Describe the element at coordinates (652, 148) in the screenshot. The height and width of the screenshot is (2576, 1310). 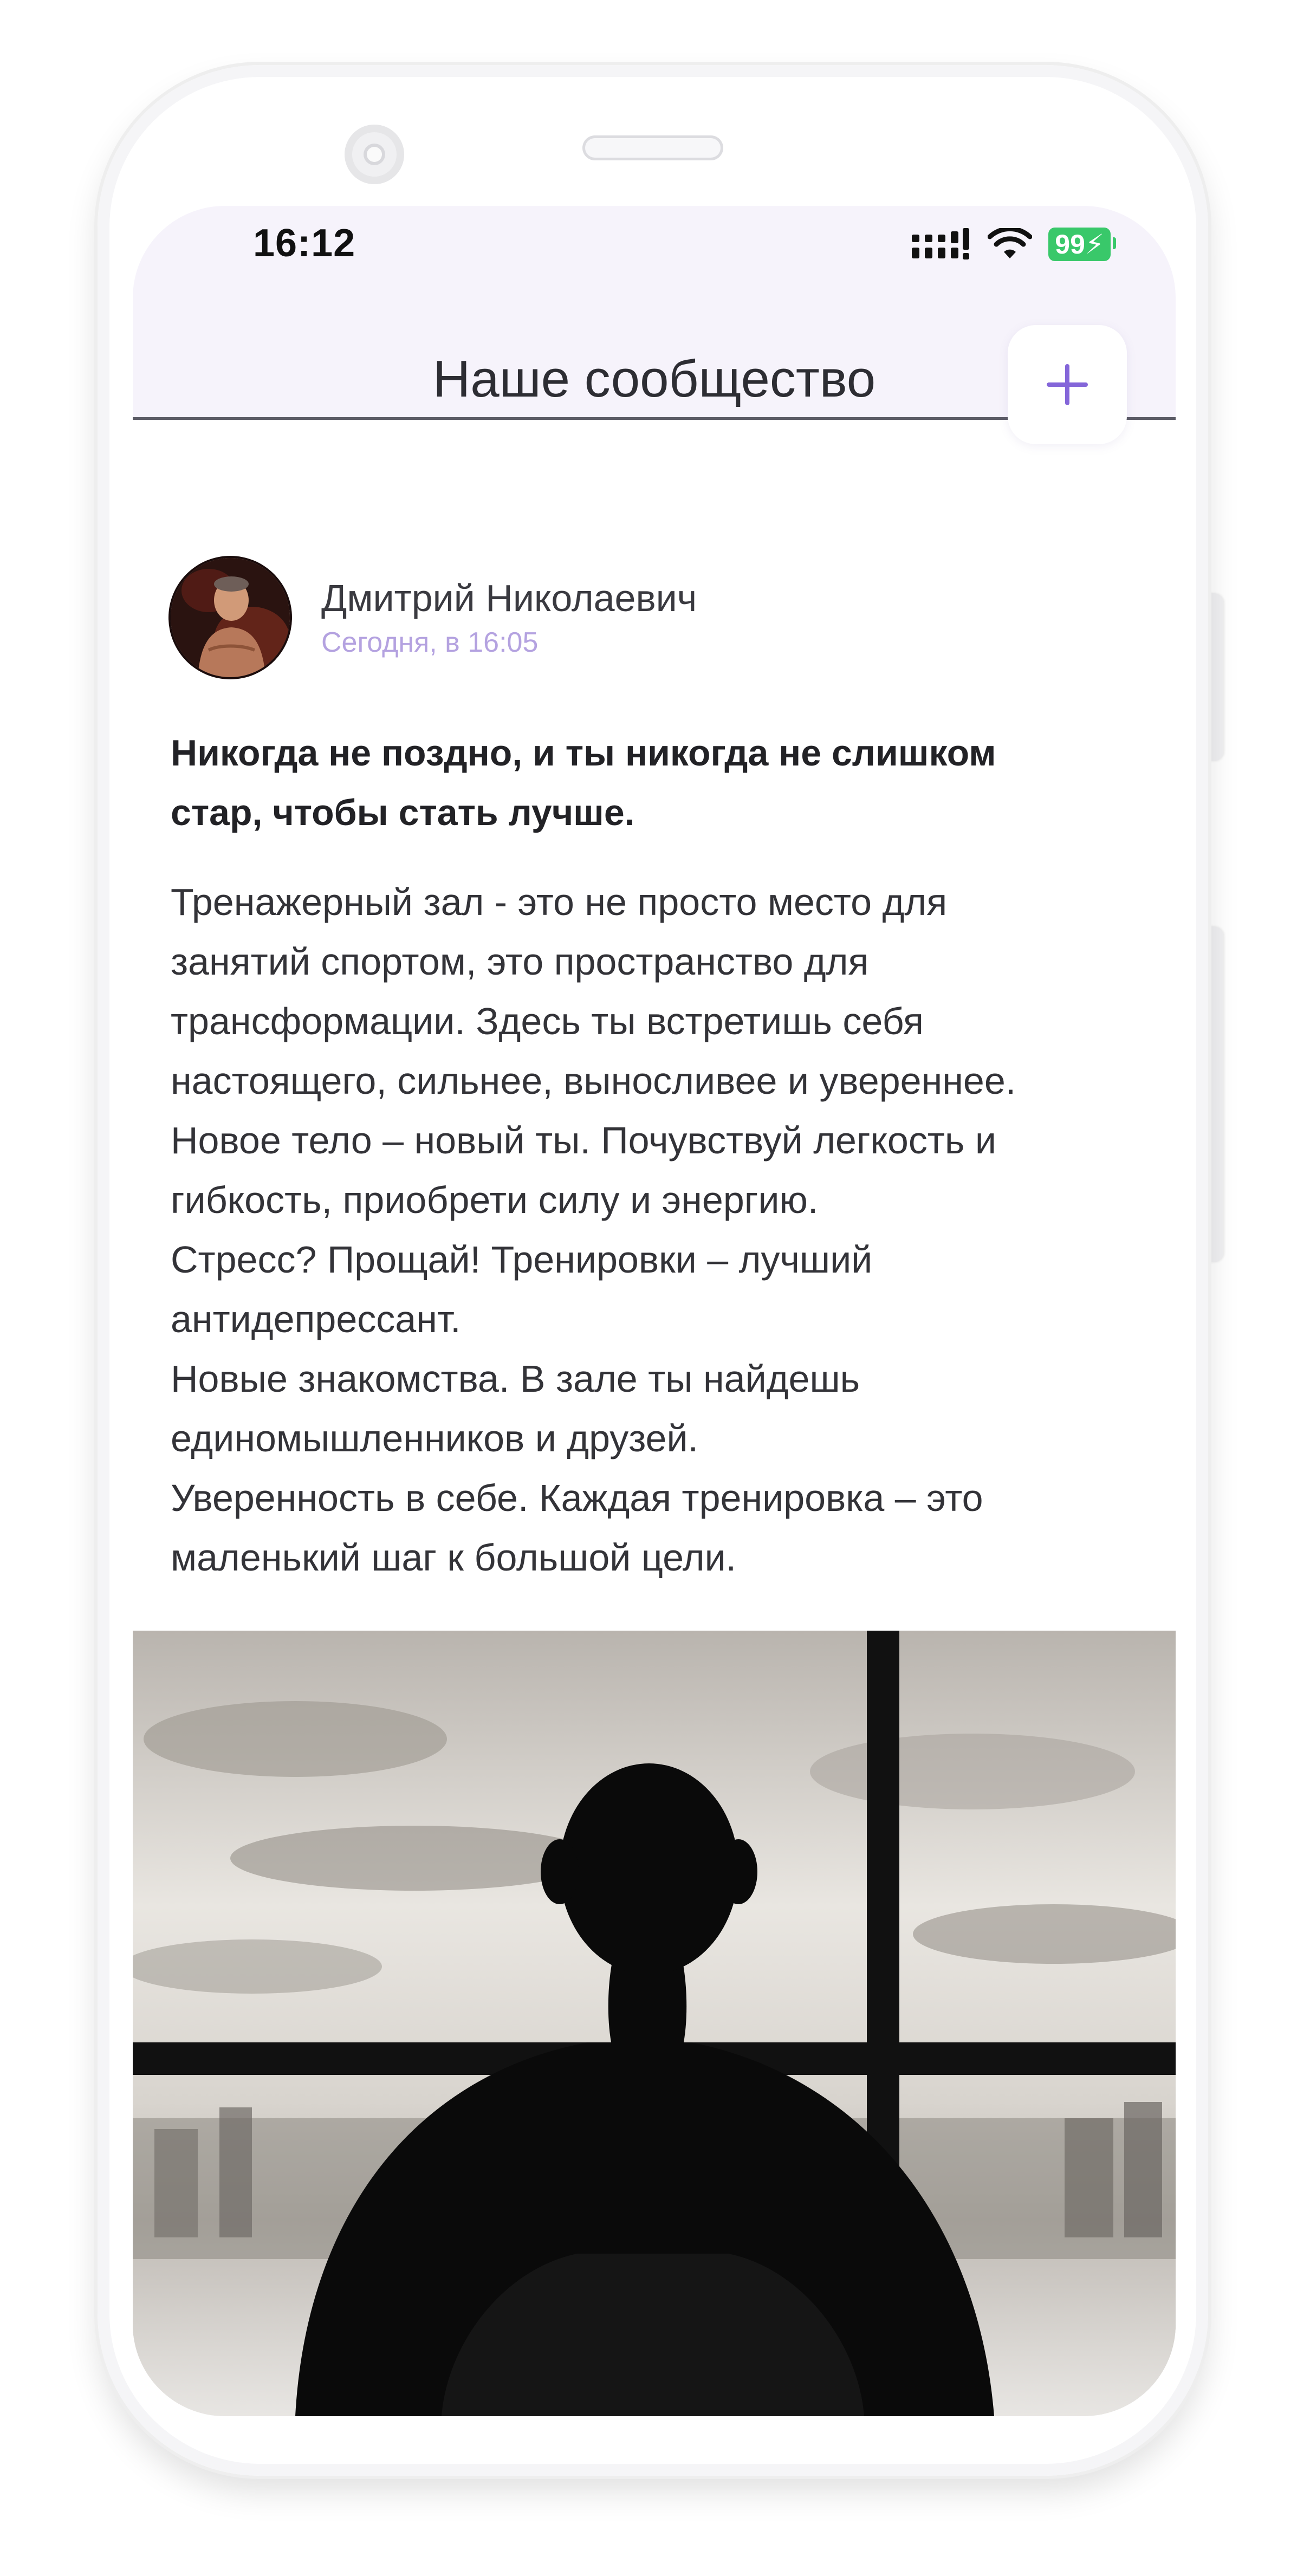
I see `earpiece-speaker` at that location.